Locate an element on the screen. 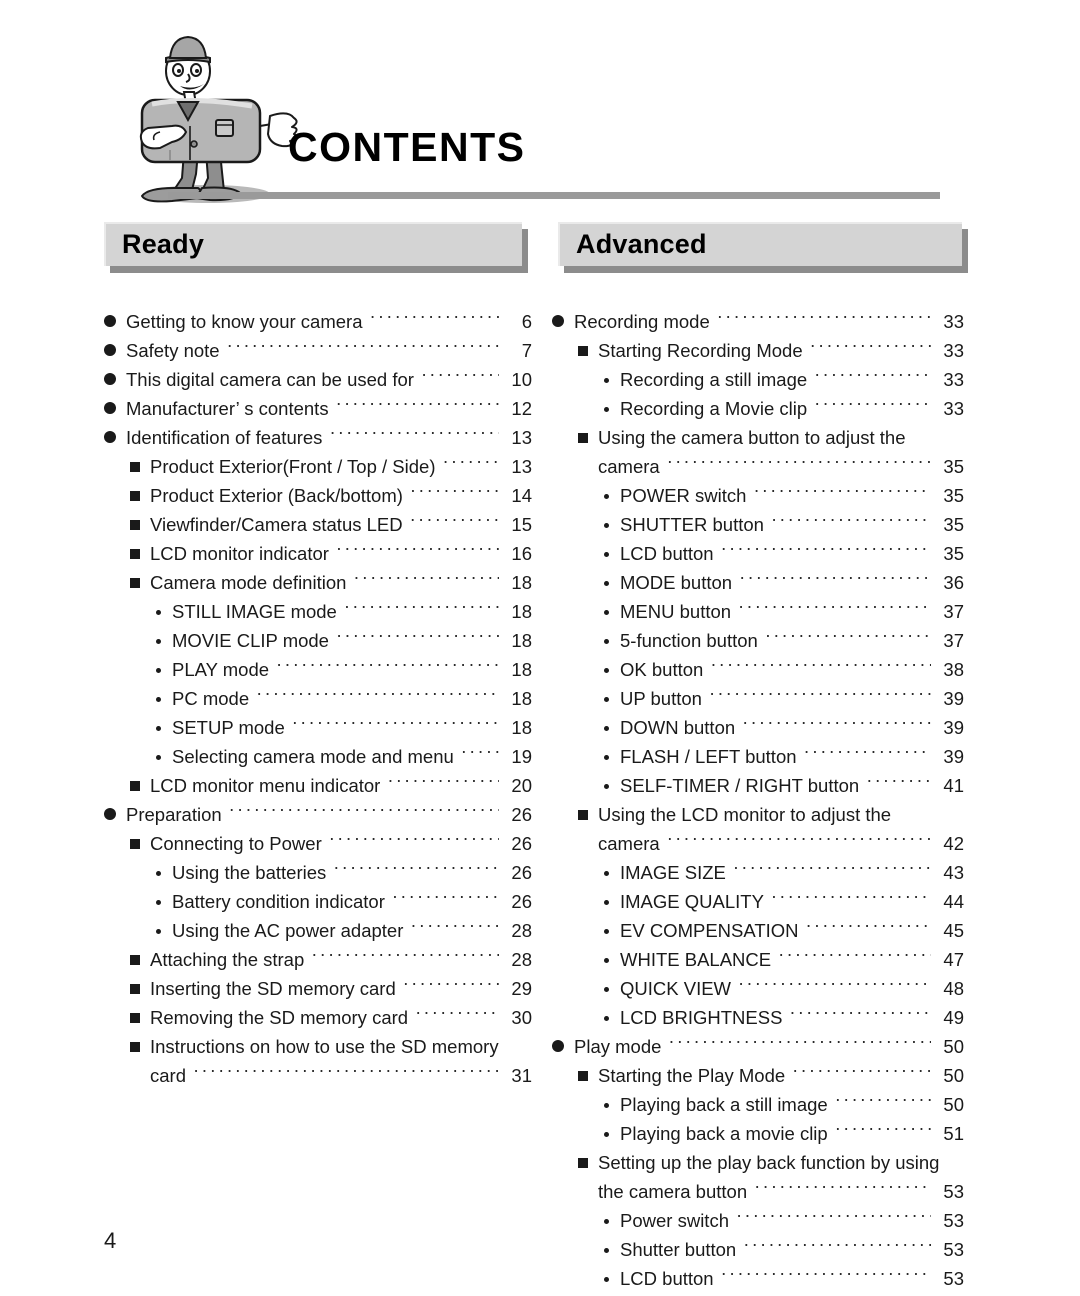  toc-entry: WHITE BALANCE 47 is located at coordinates (758, 962).